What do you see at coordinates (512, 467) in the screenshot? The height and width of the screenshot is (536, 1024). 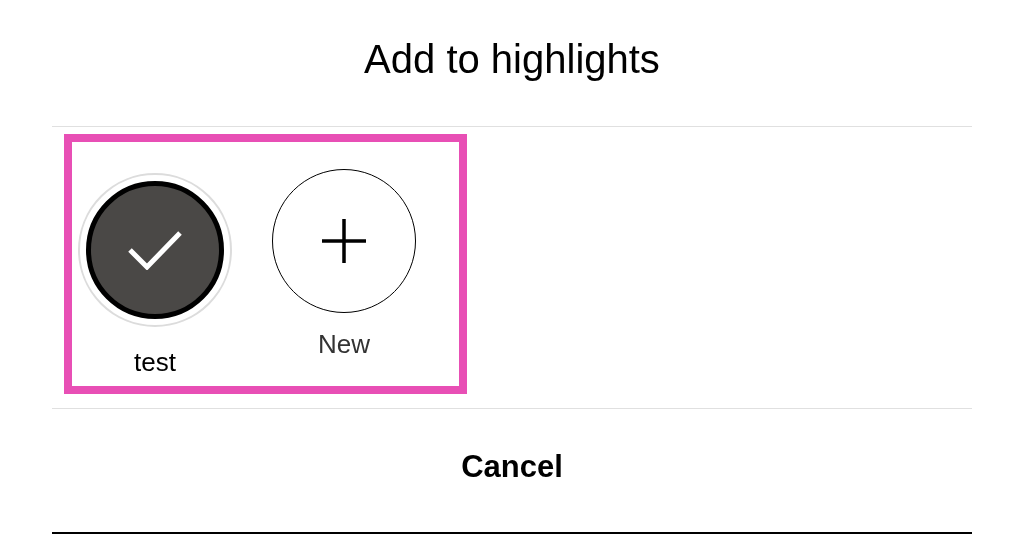 I see `cancel-button: Cancel` at bounding box center [512, 467].